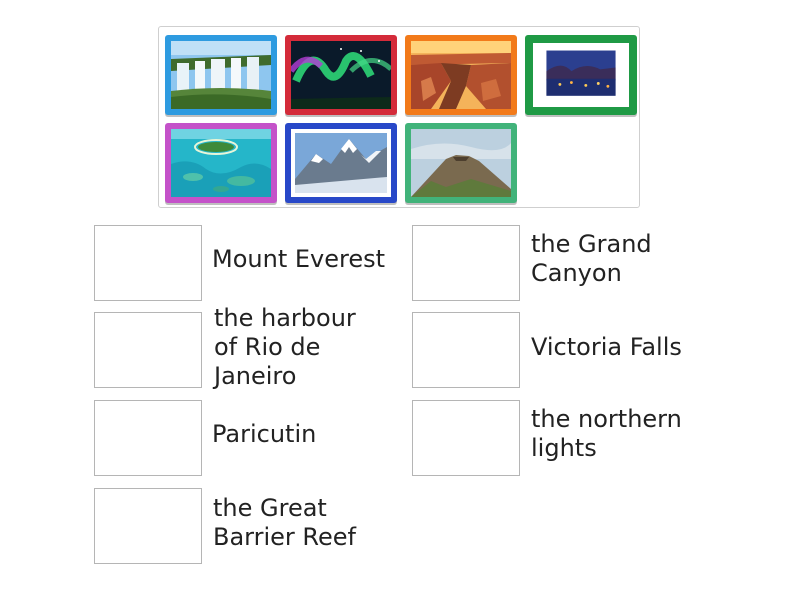 The image size is (800, 600). What do you see at coordinates (299, 259) in the screenshot?
I see `answer-label-mount-everest: Mount Everest` at bounding box center [299, 259].